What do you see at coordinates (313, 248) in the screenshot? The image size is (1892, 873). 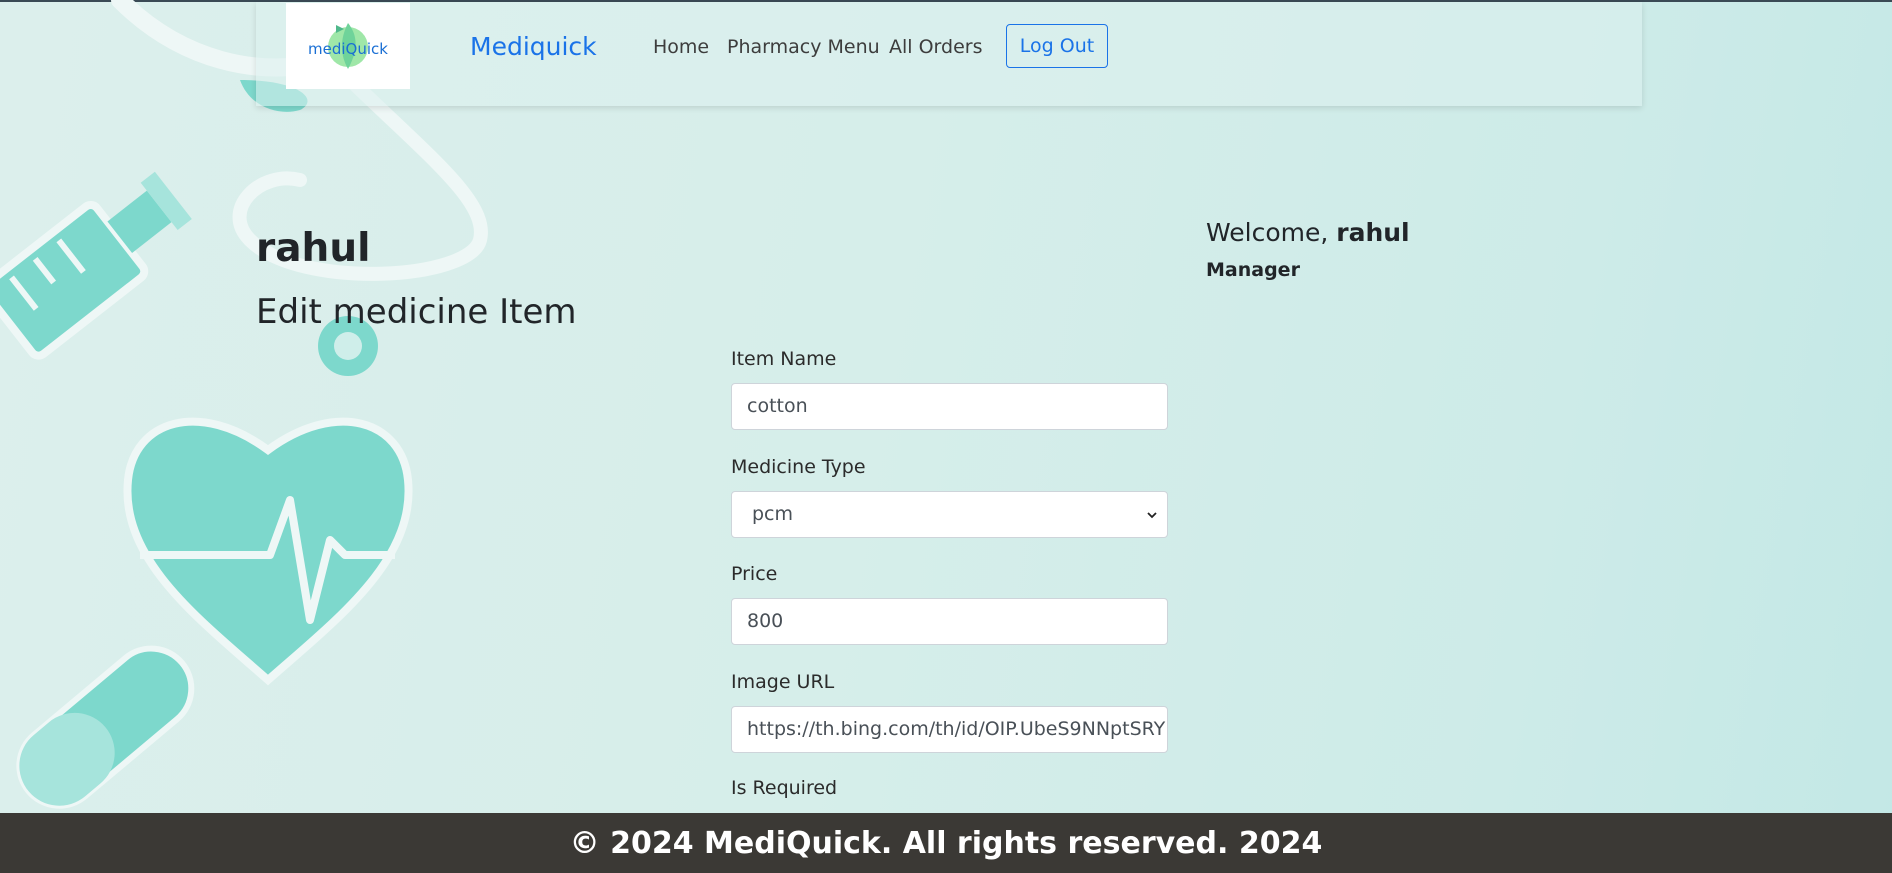 I see `page-username: rahul` at bounding box center [313, 248].